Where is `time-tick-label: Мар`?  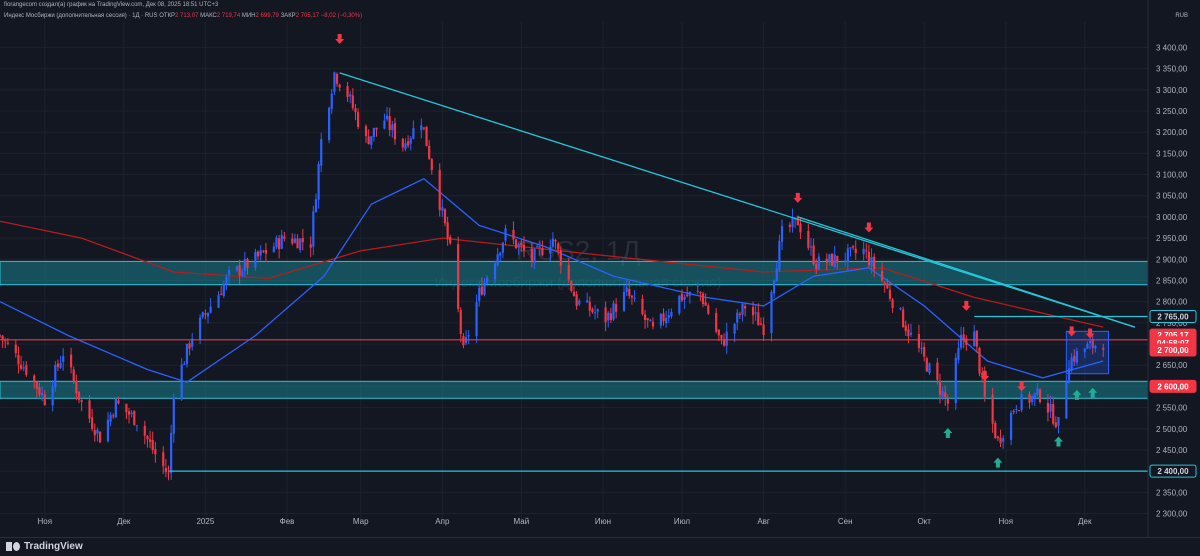
time-tick-label: Мар is located at coordinates (361, 521).